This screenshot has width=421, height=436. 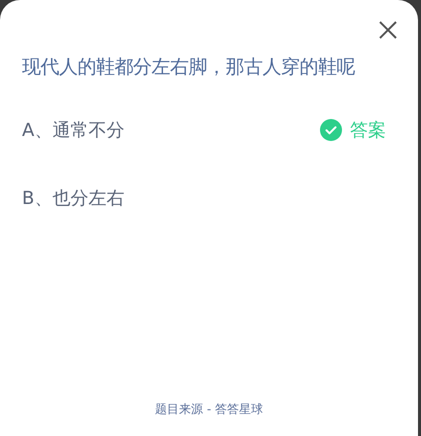 I want to click on option-label: A、通常不分, so click(x=73, y=130).